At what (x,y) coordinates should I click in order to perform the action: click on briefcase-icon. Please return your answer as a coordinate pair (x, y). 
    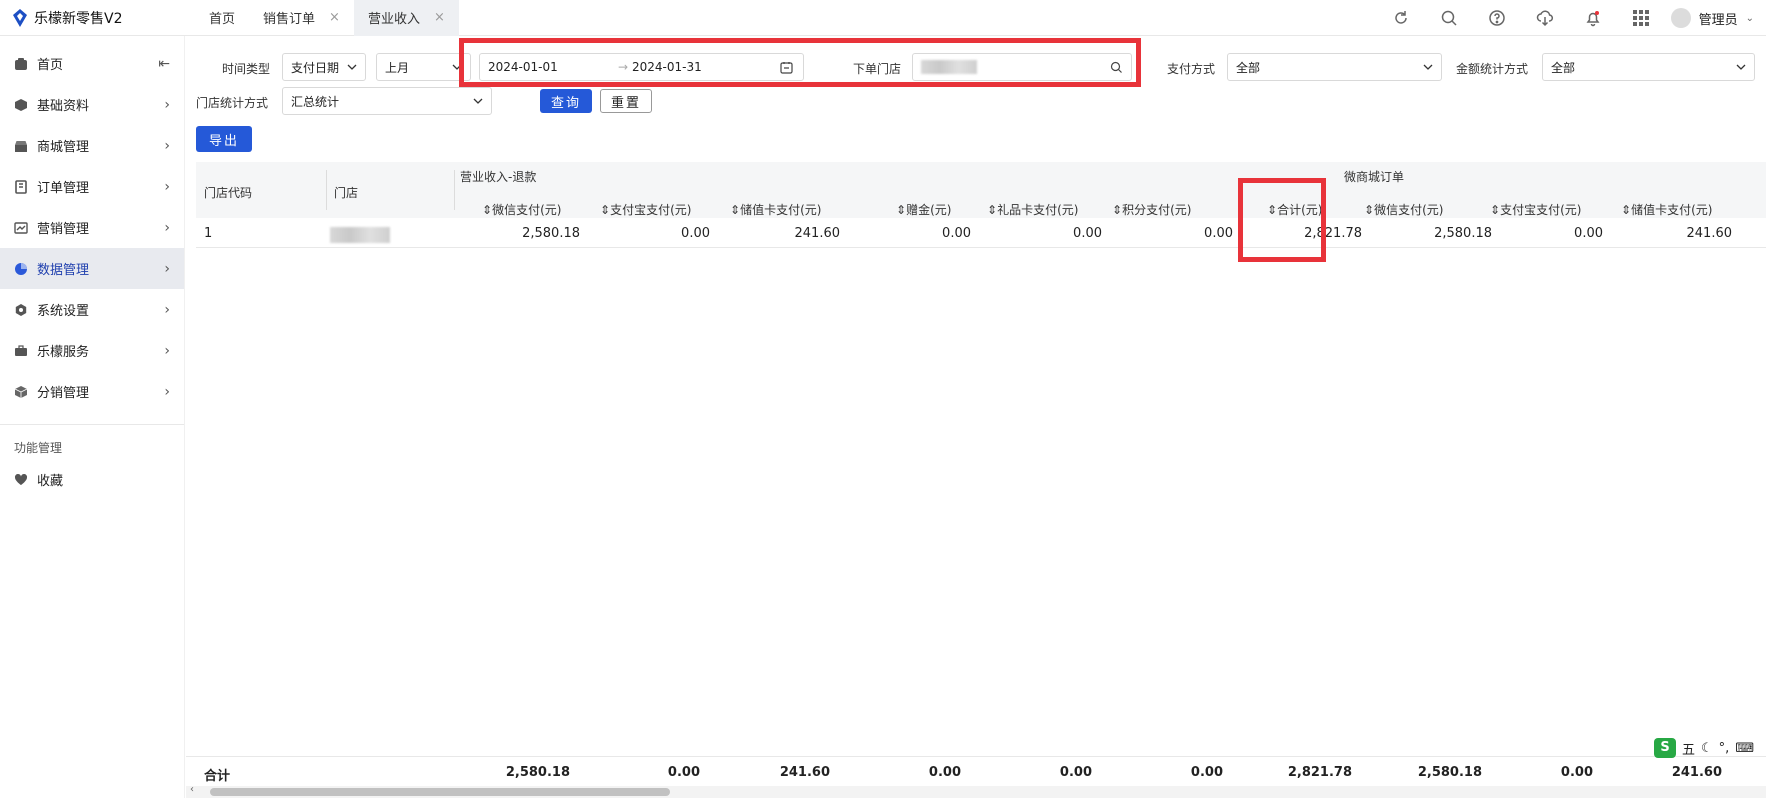
    Looking at the image, I should click on (21, 350).